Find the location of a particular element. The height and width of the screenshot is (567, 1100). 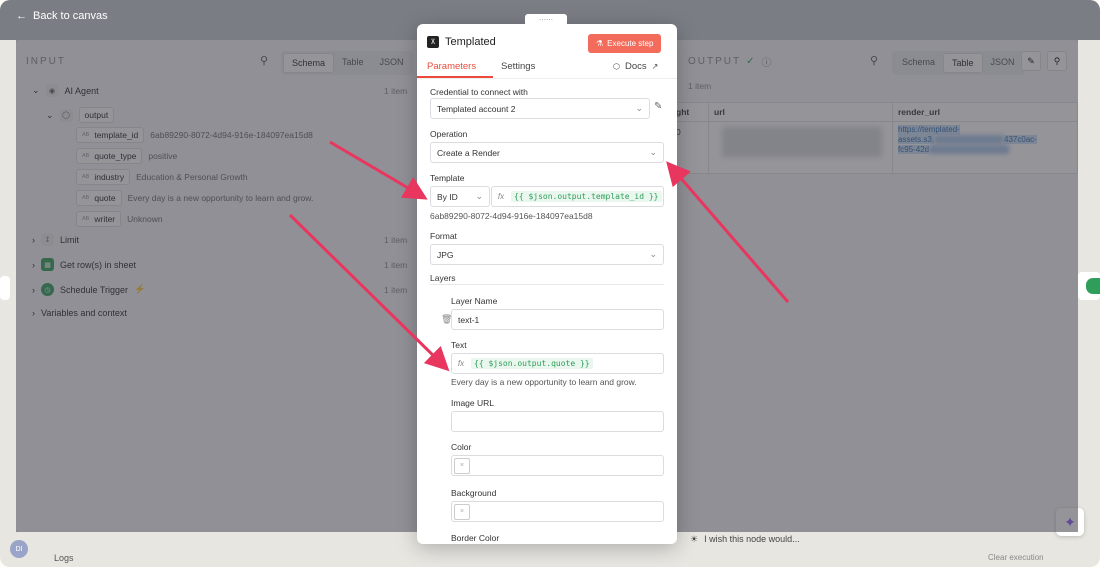

arrow-to-text is located at coordinates (369, 292).